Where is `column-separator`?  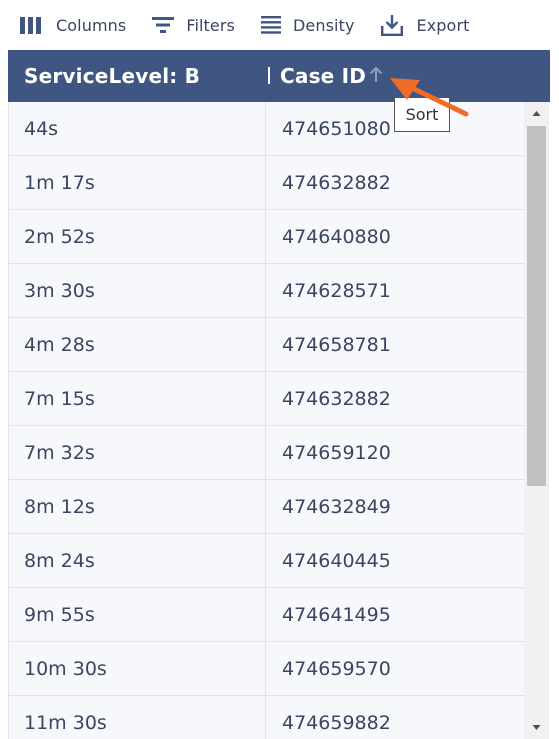
column-separator is located at coordinates (269, 75).